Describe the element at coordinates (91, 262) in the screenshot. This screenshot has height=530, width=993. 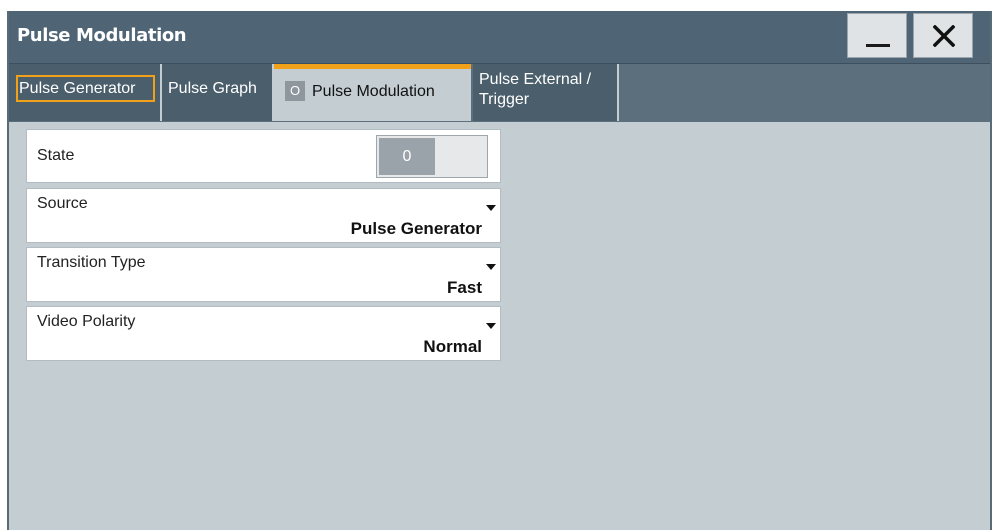
I see `transition-type-label: Transition Type` at that location.